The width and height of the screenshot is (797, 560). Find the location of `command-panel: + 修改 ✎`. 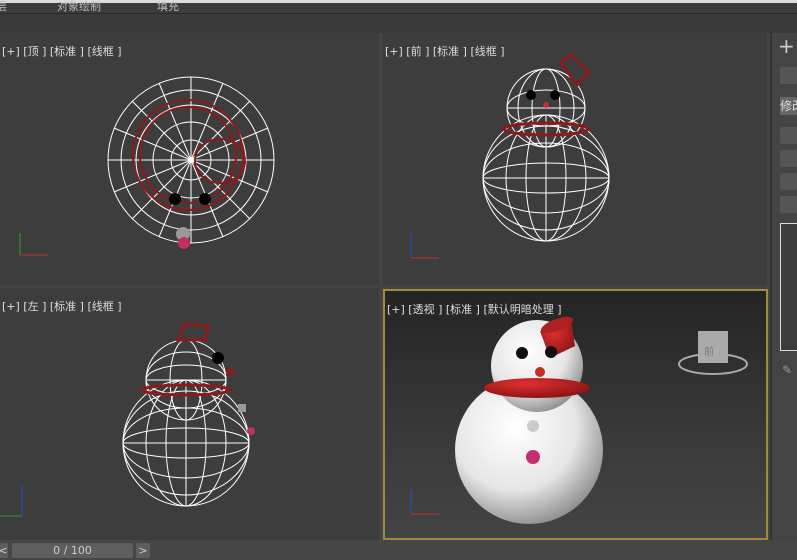

command-panel: + 修改 ✎ is located at coordinates (783, 286).